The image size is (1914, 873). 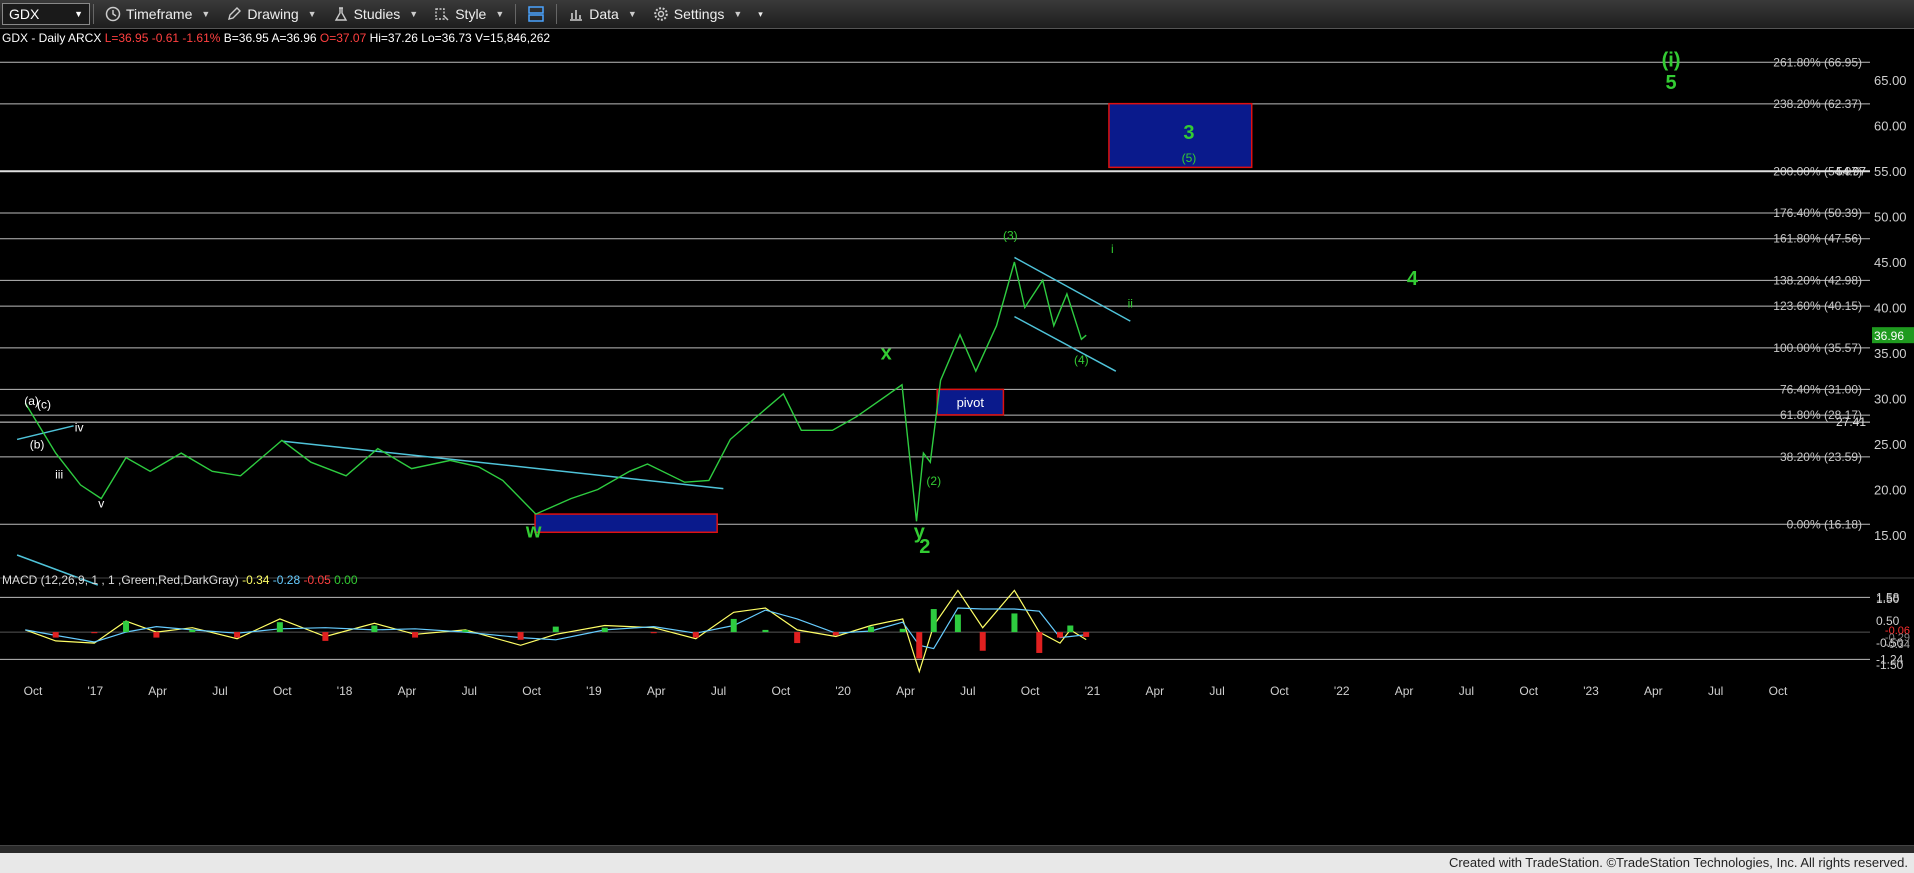 What do you see at coordinates (1889, 336) in the screenshot?
I see `last-price-label: 36.96` at bounding box center [1889, 336].